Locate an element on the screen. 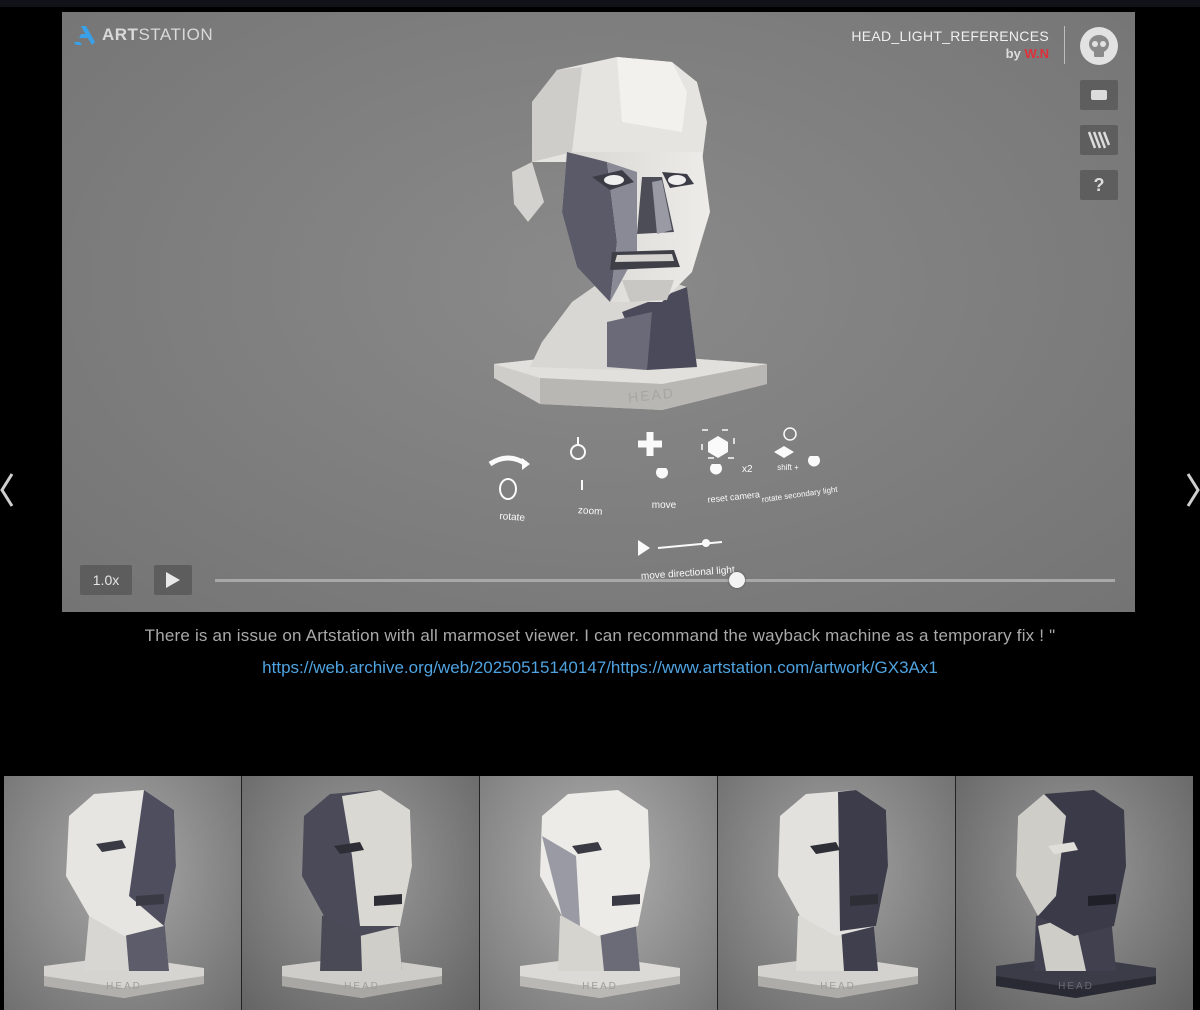  secondary-light-hint: shift + rotate secondary light is located at coordinates (800, 466).